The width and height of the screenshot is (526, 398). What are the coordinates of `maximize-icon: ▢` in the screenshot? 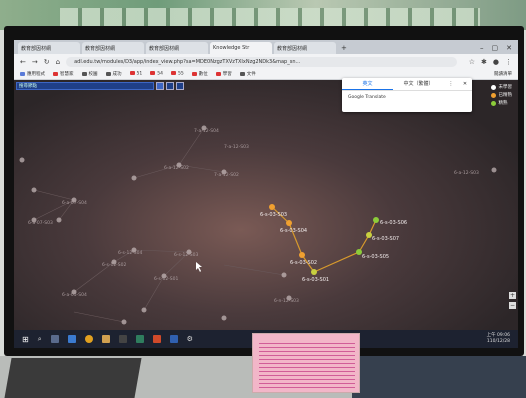 It's located at (495, 48).